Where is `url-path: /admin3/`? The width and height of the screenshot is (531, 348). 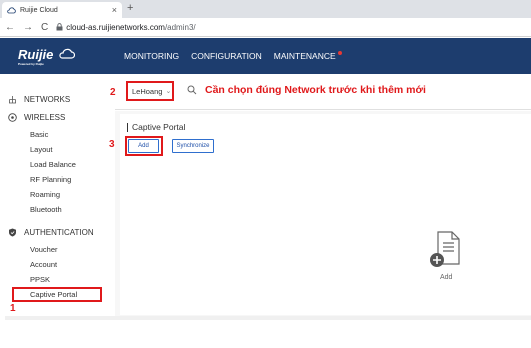 url-path: /admin3/ is located at coordinates (180, 27).